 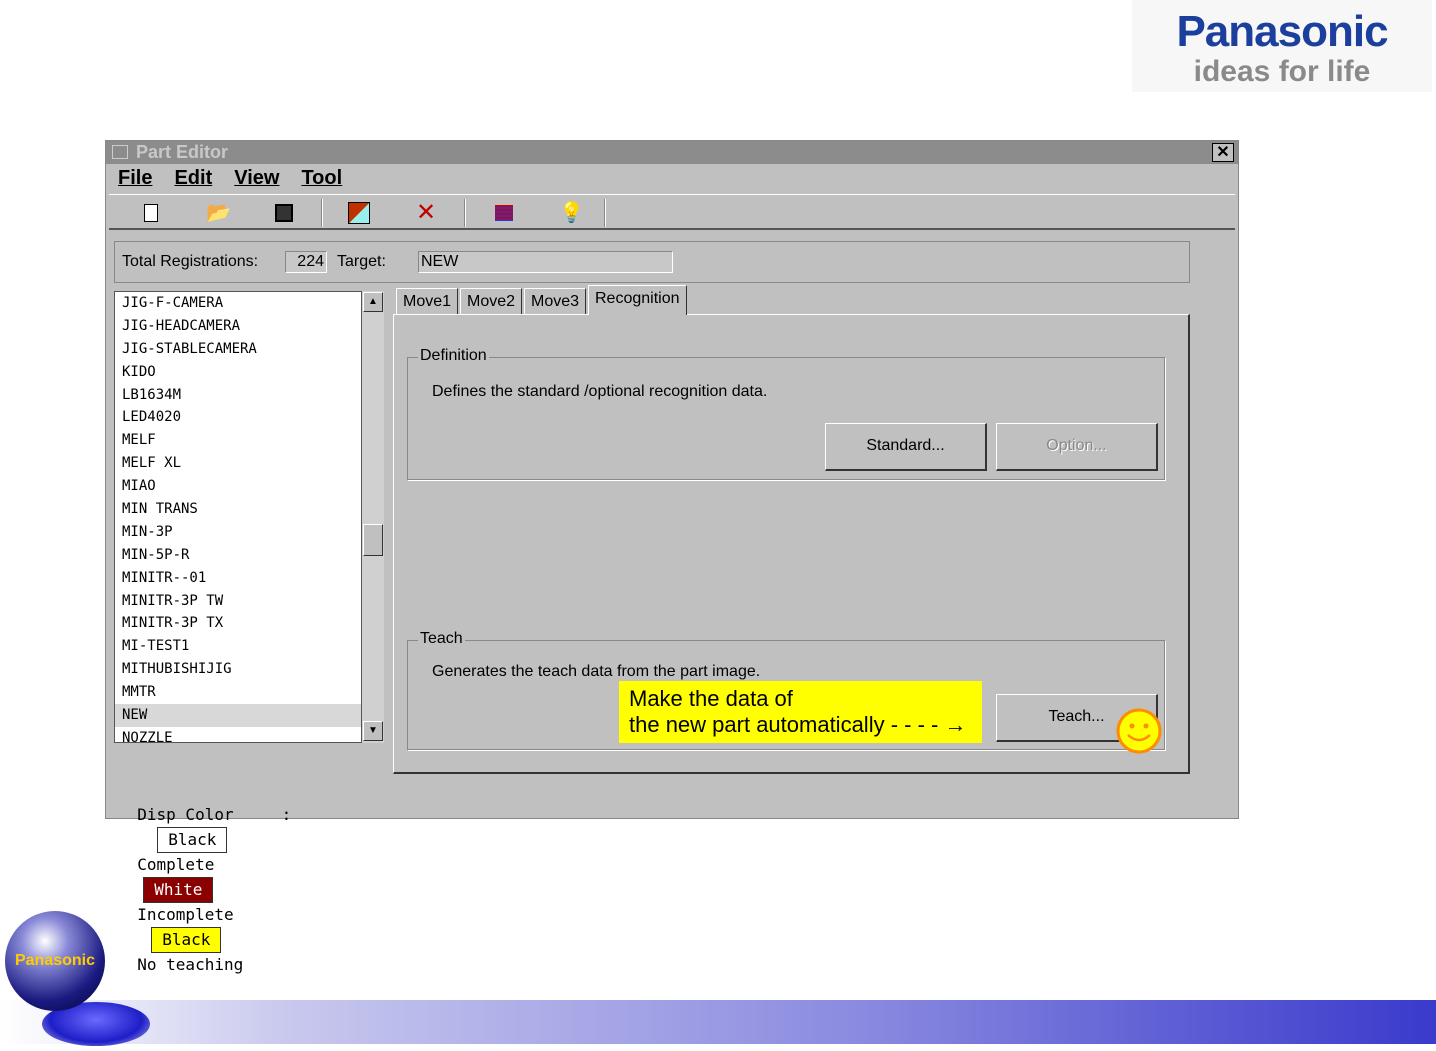 What do you see at coordinates (306, 262) in the screenshot?
I see `total-registrations-value: 224` at bounding box center [306, 262].